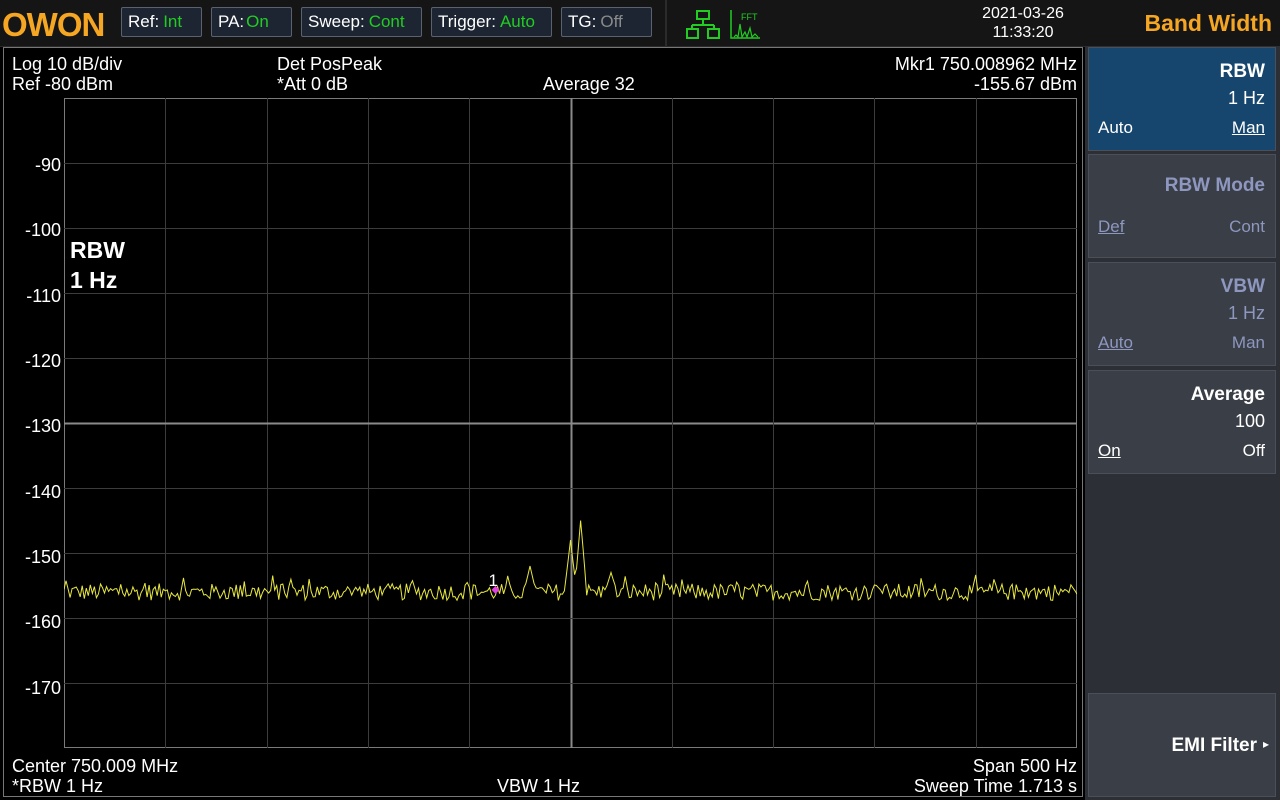 Image resolution: width=1280 pixels, height=800 pixels. I want to click on y-label: -130, so click(42, 426).